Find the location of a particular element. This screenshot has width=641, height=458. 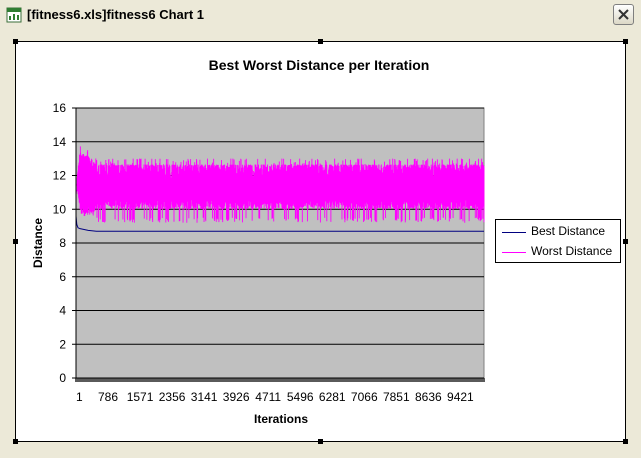

x-tick-label-8: 6281 is located at coordinates (332, 397).